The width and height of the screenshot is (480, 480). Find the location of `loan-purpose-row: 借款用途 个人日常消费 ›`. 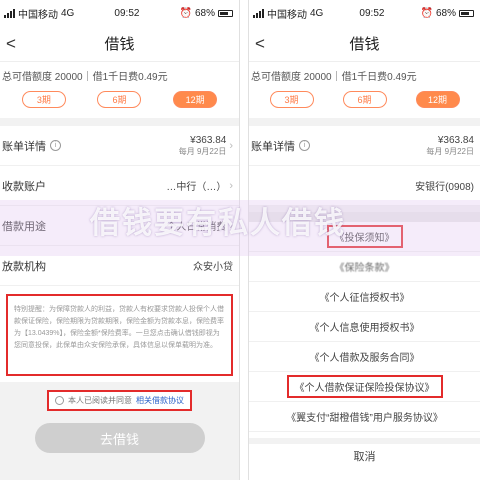

loan-purpose-row: 借款用途 个人日常消费 › is located at coordinates (119, 226).